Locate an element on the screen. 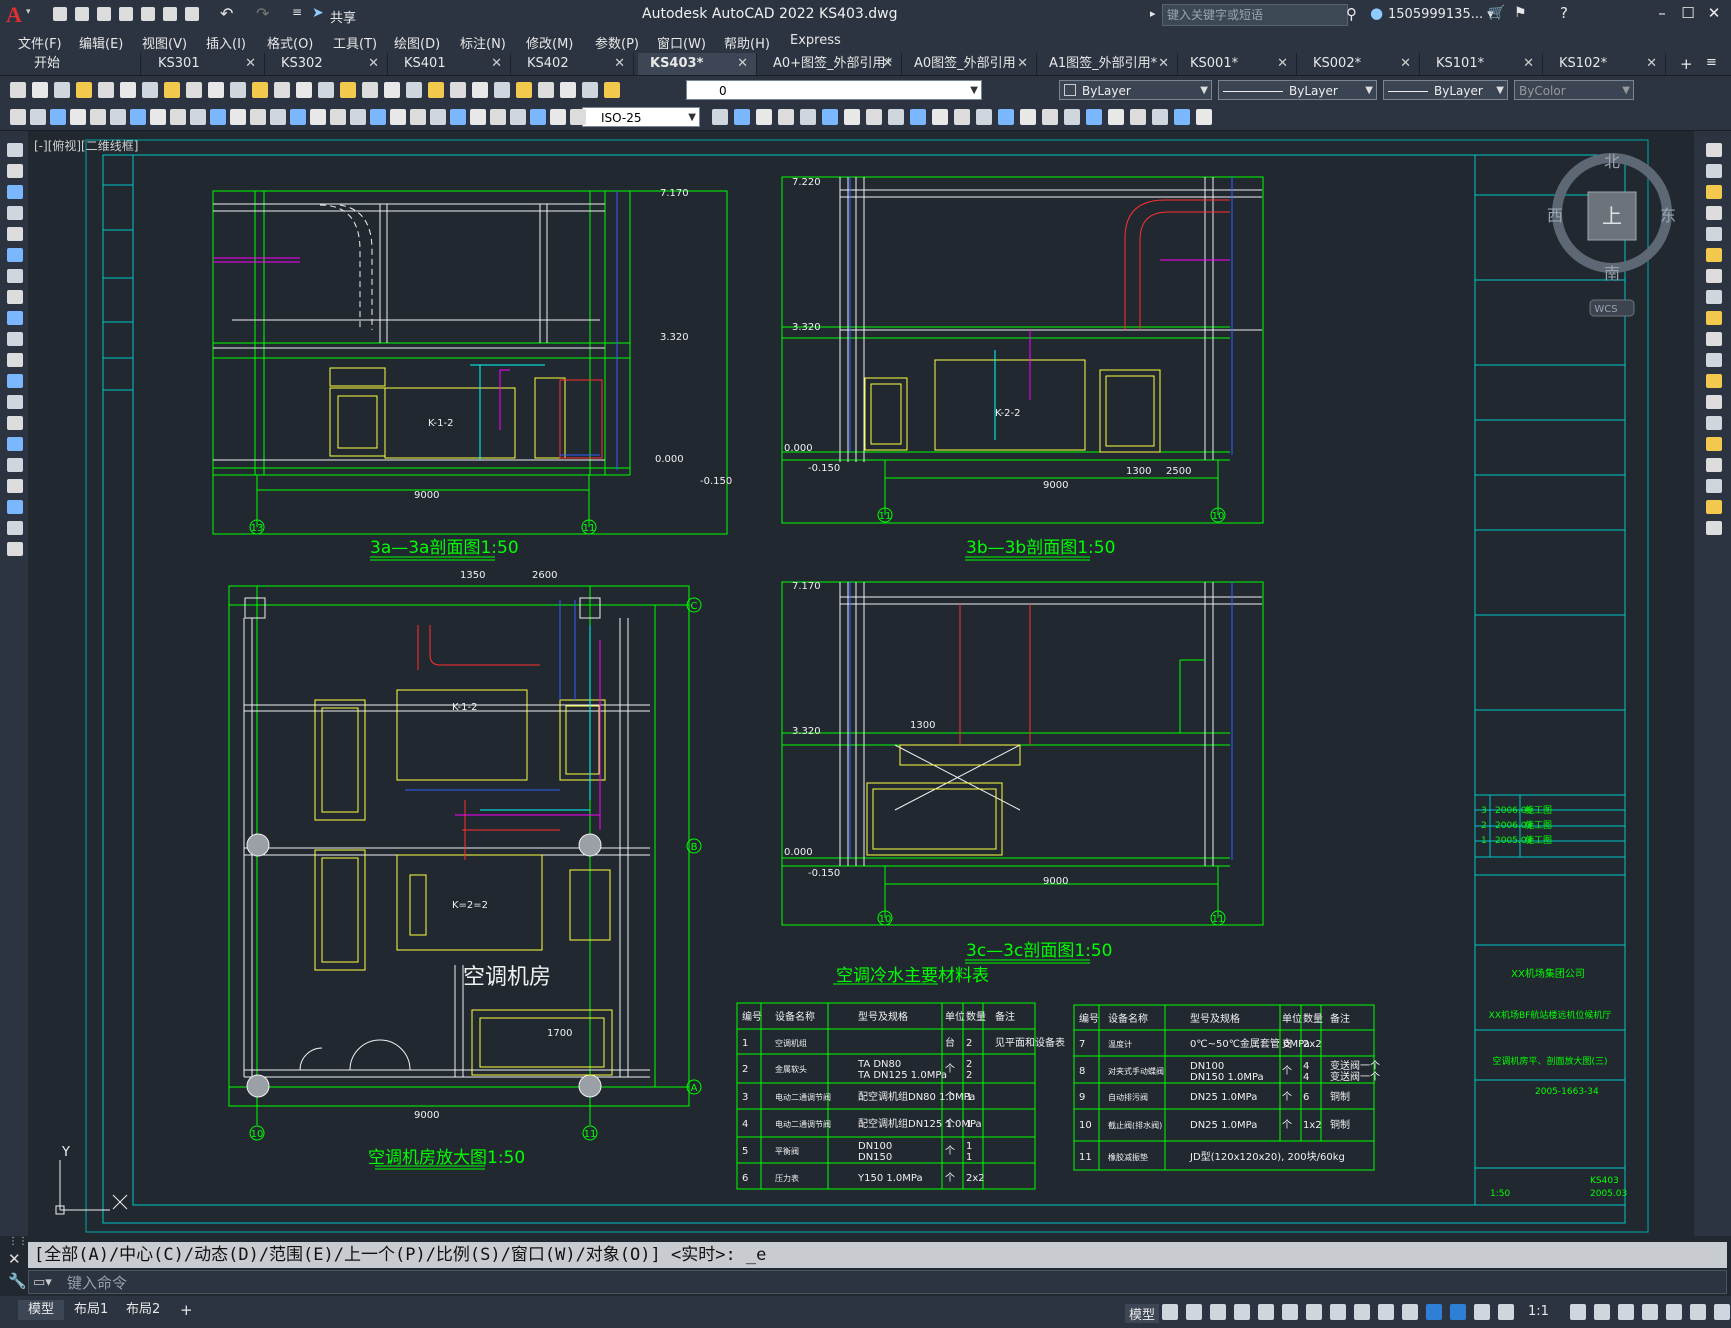  cmd-customize-icon: 🔧 is located at coordinates (17, 1281).